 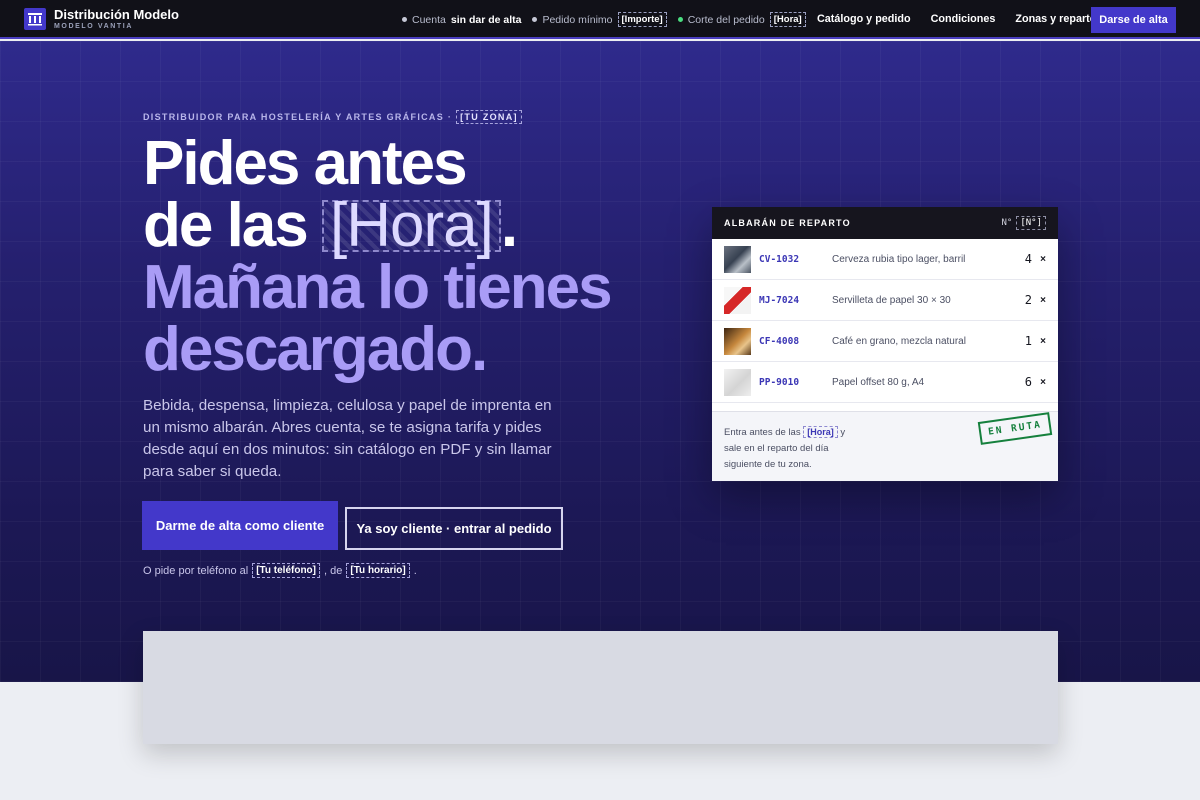 I want to click on hour-placeholder: [Hora], so click(x=411, y=226).